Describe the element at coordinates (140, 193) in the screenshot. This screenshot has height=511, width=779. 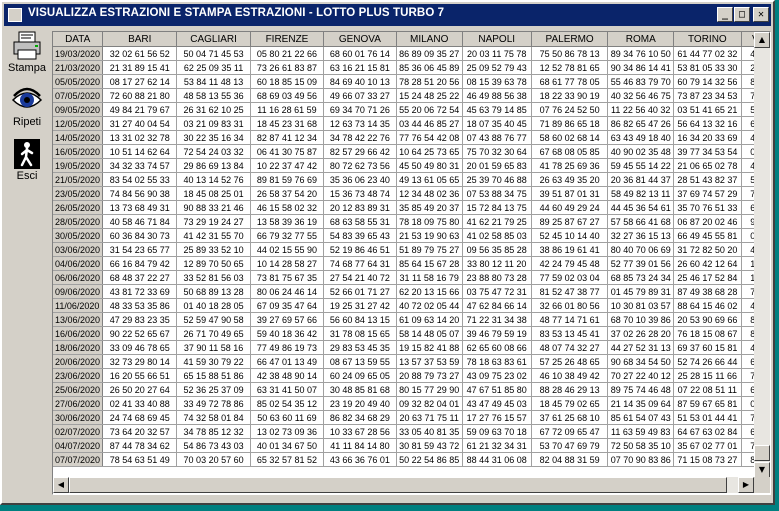
I see `draw-numbers-cell: 74 84 56 90 38` at that location.